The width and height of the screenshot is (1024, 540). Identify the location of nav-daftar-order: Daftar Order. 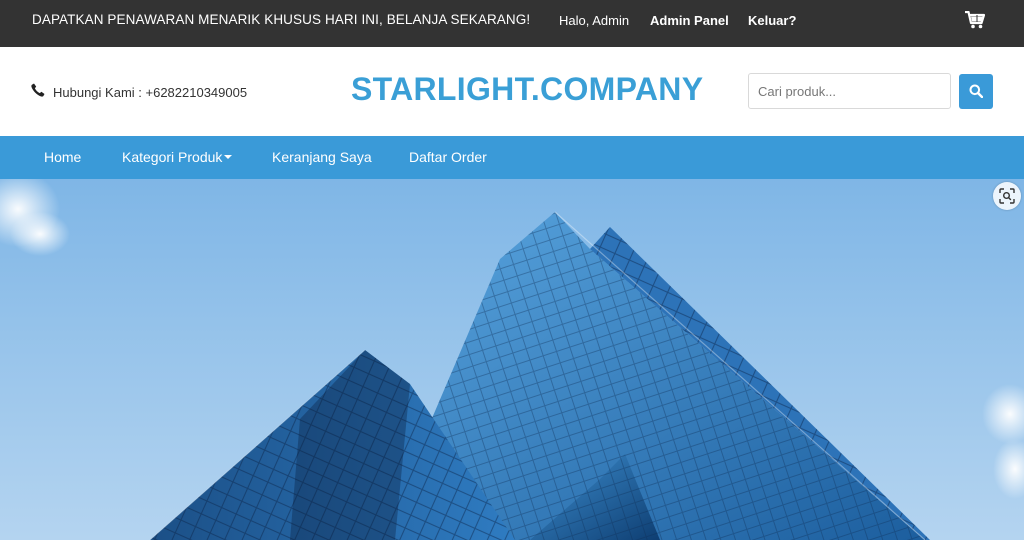
(448, 157).